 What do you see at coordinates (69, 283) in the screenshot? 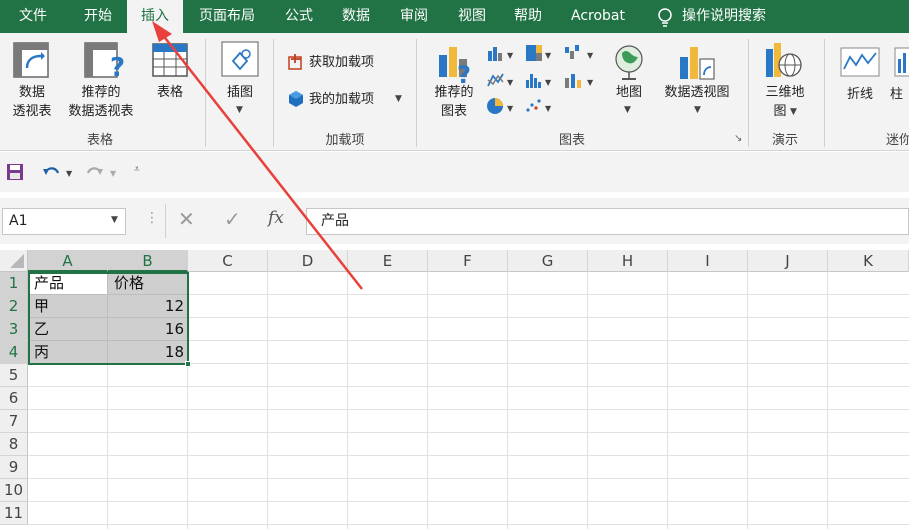
I see `cell-A1: 产品` at bounding box center [69, 283].